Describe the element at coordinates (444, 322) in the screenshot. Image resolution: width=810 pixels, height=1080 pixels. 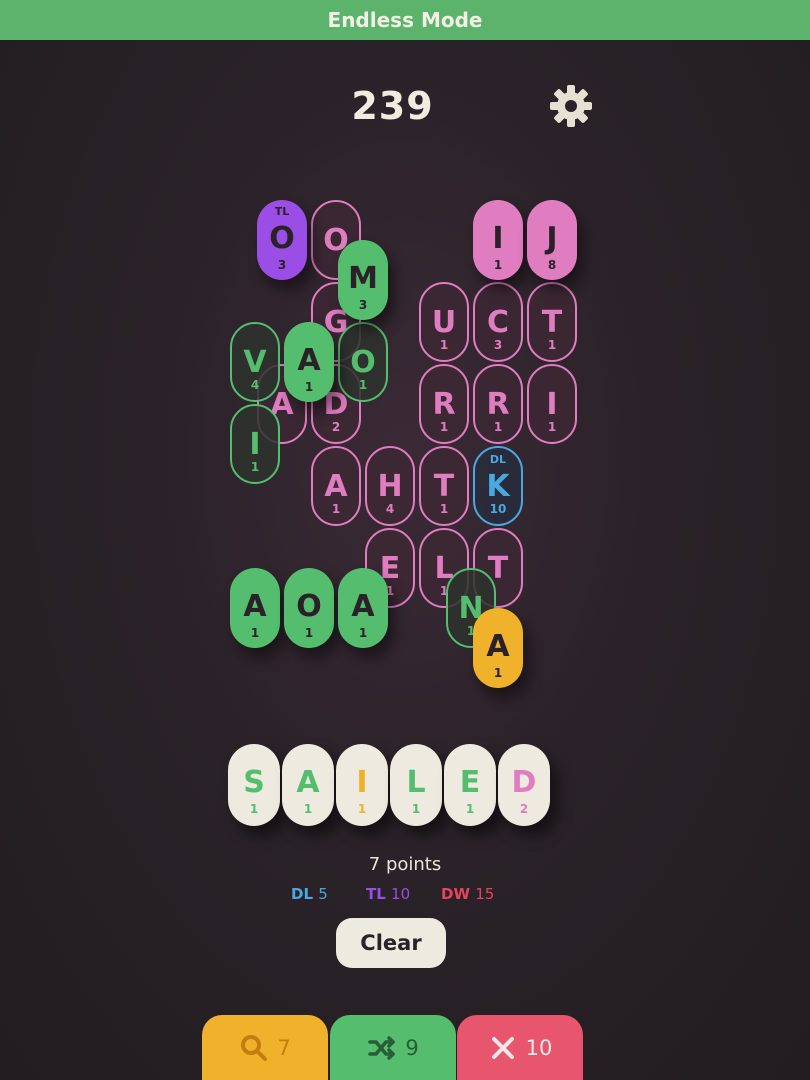
I see `board-tile: U 1` at that location.